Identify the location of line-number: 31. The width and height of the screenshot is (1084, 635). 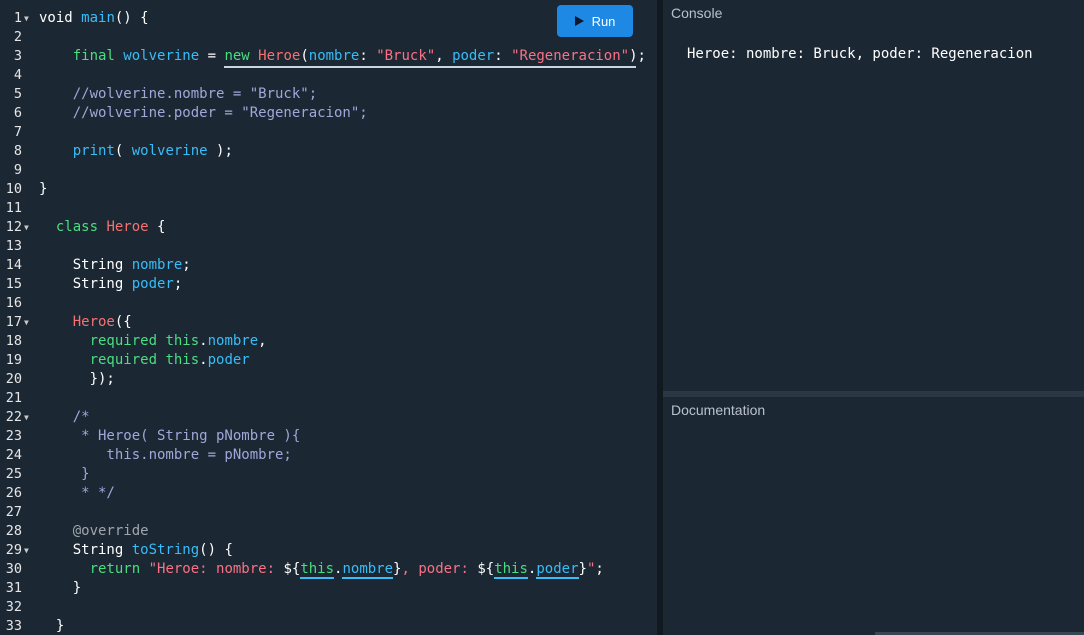
(13, 588).